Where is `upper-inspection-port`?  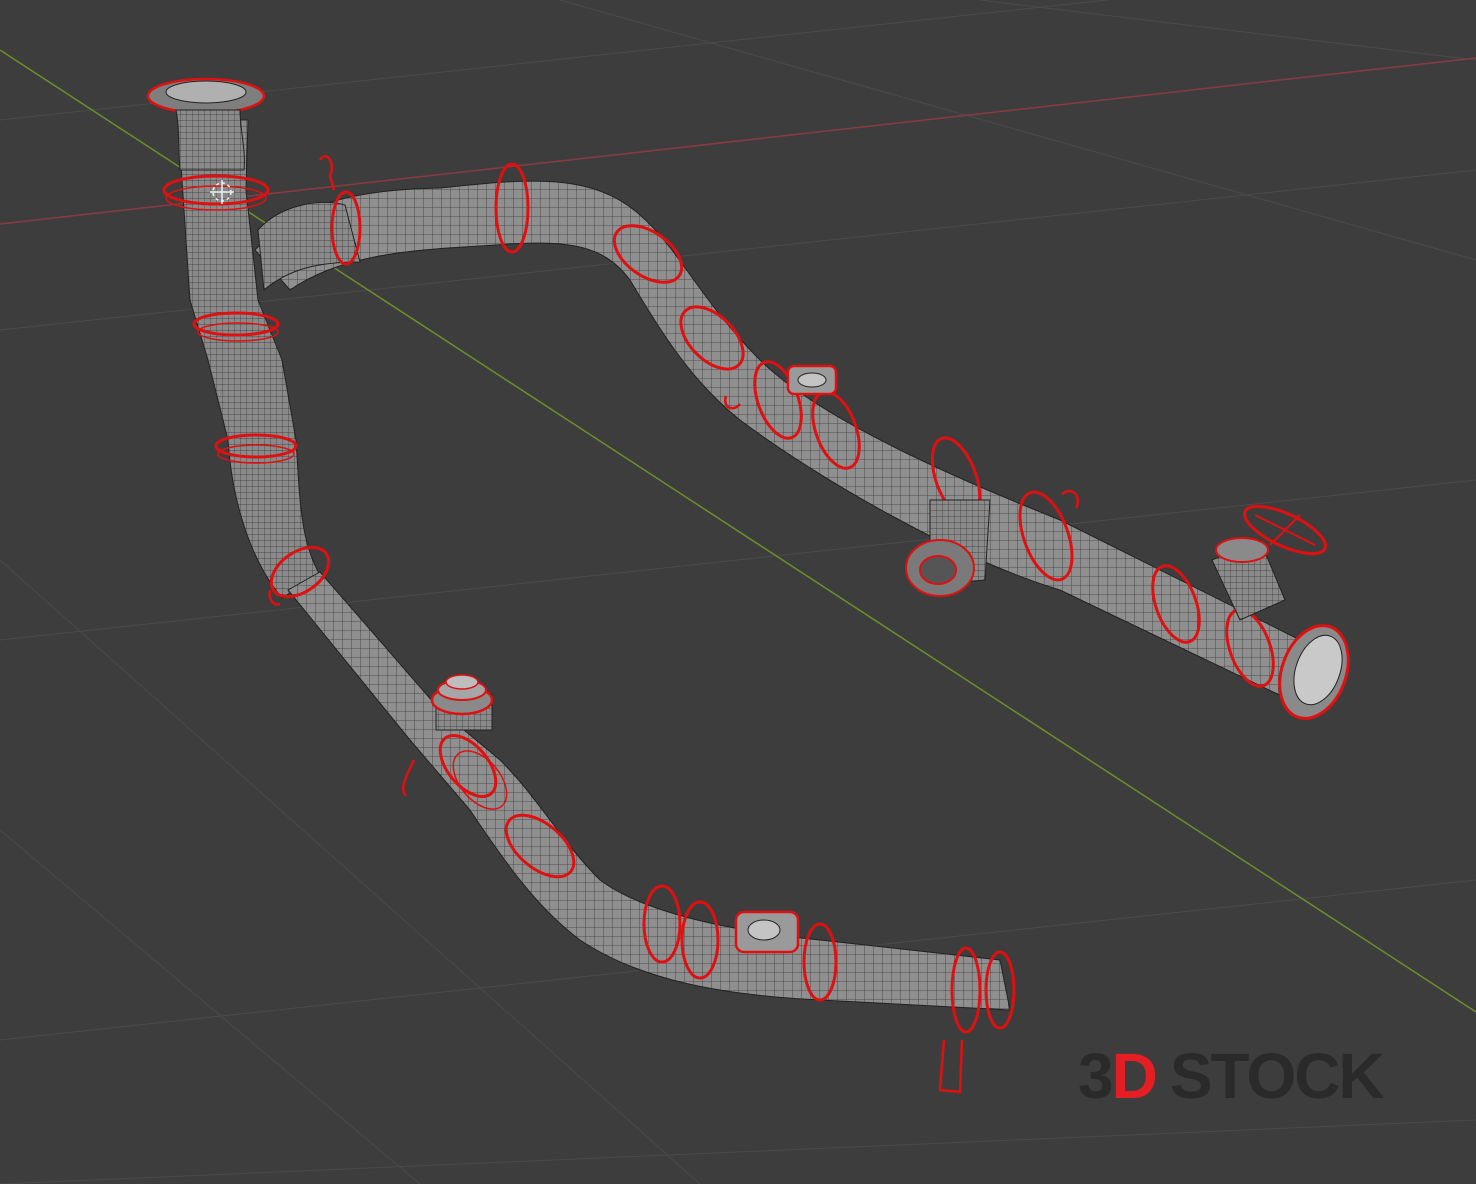 upper-inspection-port is located at coordinates (812, 380).